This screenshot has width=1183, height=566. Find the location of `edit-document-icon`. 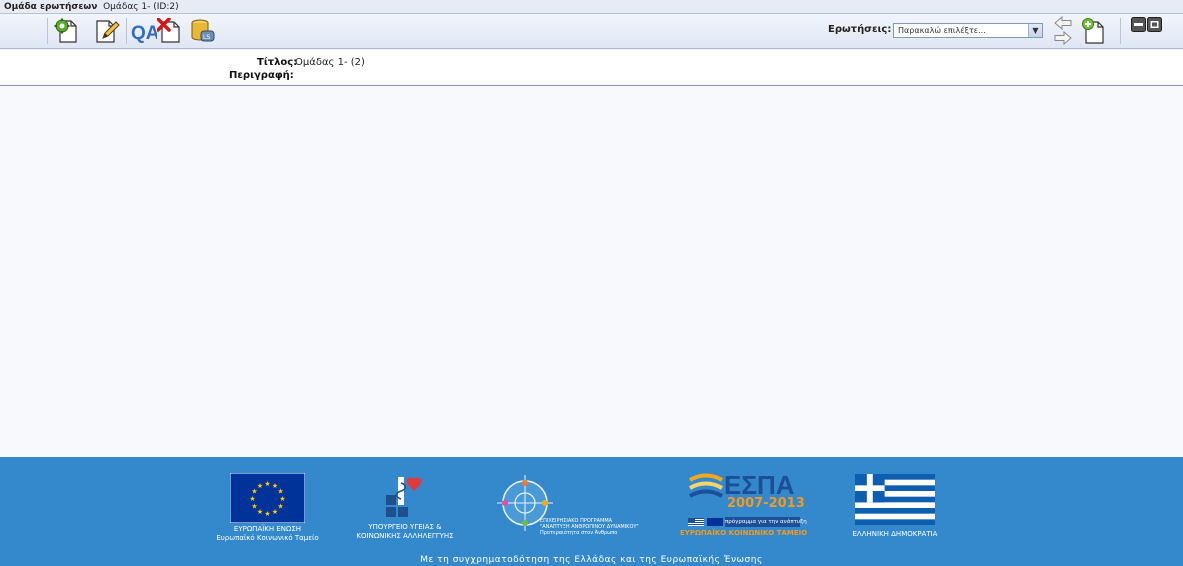

edit-document-icon is located at coordinates (107, 31).